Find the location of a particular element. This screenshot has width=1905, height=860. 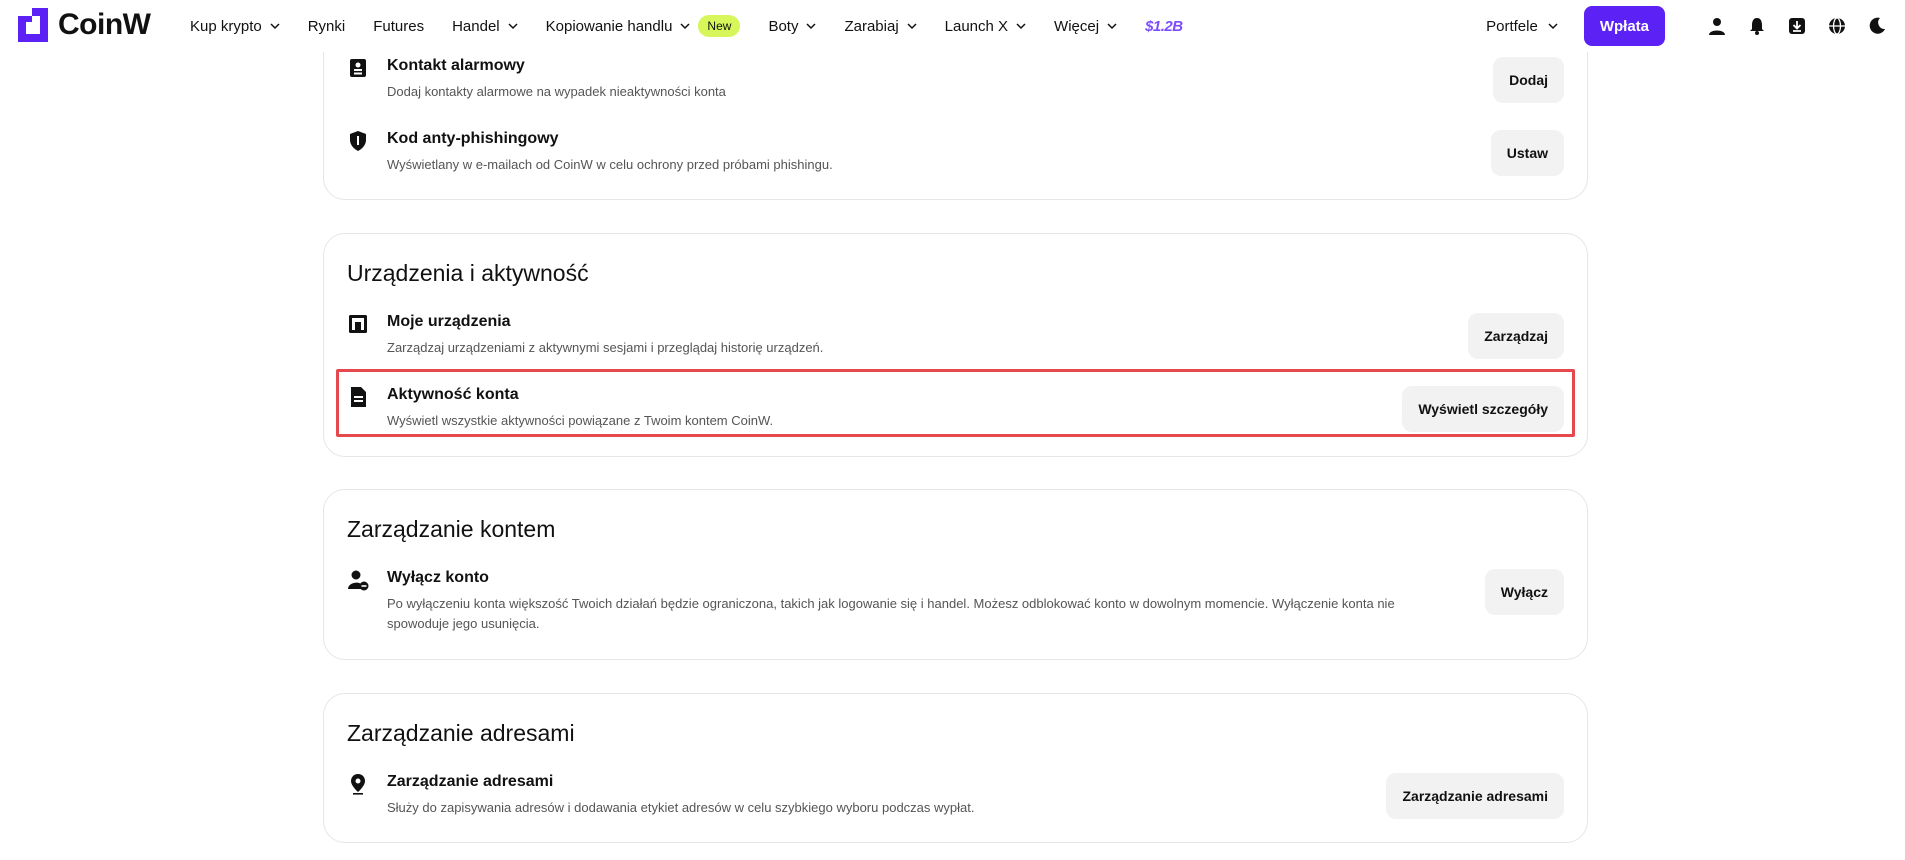

nav-kopiowanie-handlu: Kopiowanie handlu New is located at coordinates (643, 26).